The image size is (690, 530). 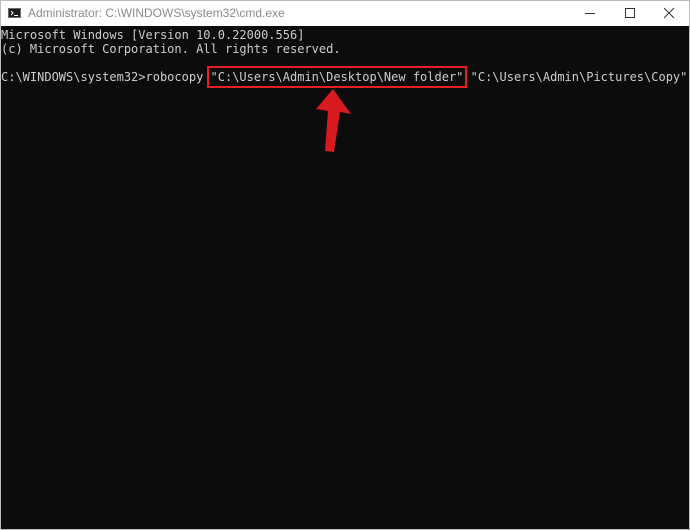 What do you see at coordinates (14, 13) in the screenshot?
I see `cmd-icon` at bounding box center [14, 13].